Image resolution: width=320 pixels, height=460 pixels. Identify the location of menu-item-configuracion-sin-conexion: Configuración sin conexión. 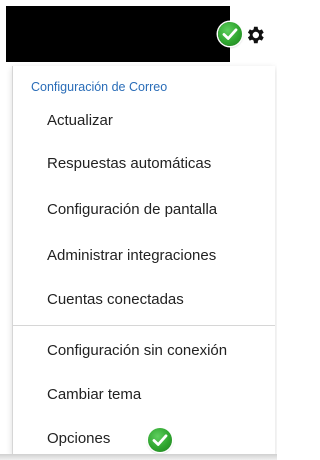
(137, 350).